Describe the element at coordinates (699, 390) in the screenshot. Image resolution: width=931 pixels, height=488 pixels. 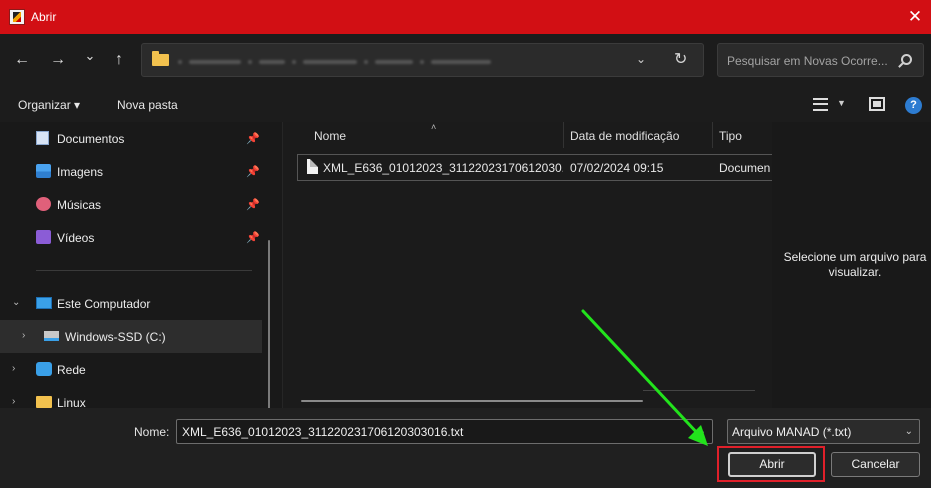
I see `scroll-track` at that location.